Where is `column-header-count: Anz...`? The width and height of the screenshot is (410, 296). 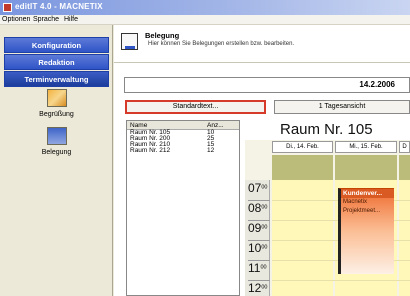 column-header-count: Anz... is located at coordinates (215, 125).